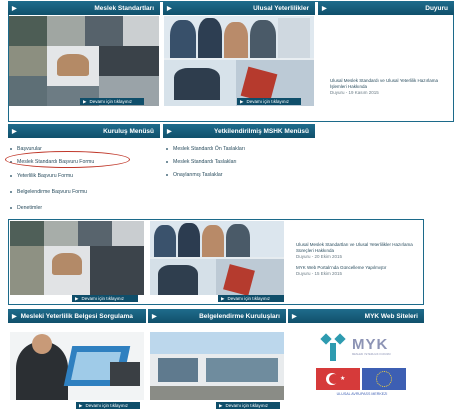  Describe the element at coordinates (384, 379) in the screenshot. I see `eu-flag-icon` at that location.